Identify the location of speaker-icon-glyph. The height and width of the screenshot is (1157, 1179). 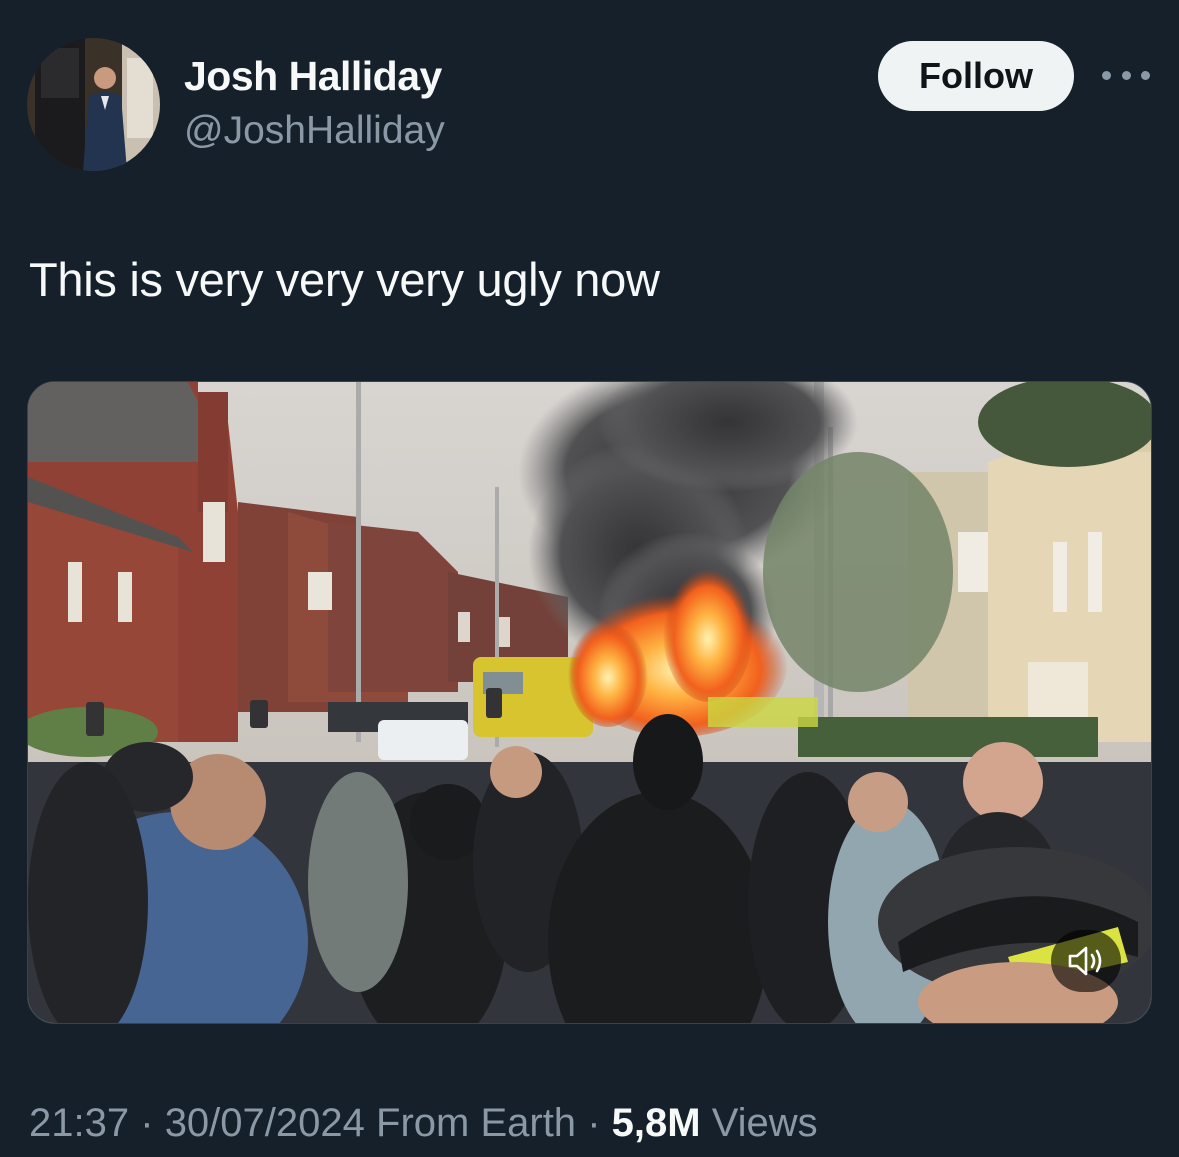
(1085, 961).